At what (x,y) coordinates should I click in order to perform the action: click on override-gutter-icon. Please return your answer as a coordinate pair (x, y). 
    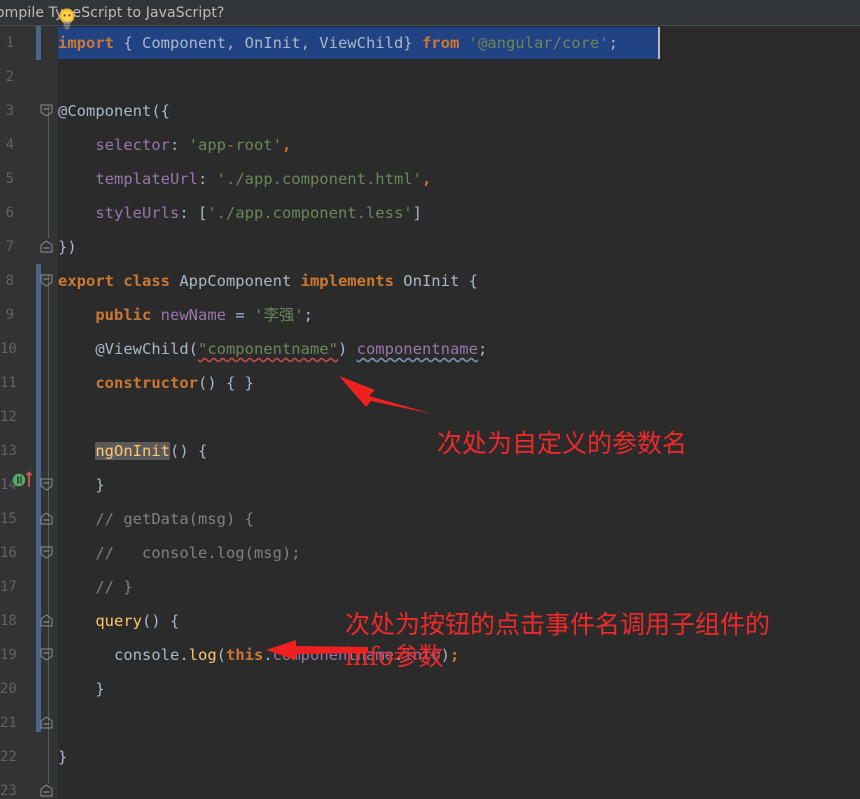
    Looking at the image, I should click on (24, 479).